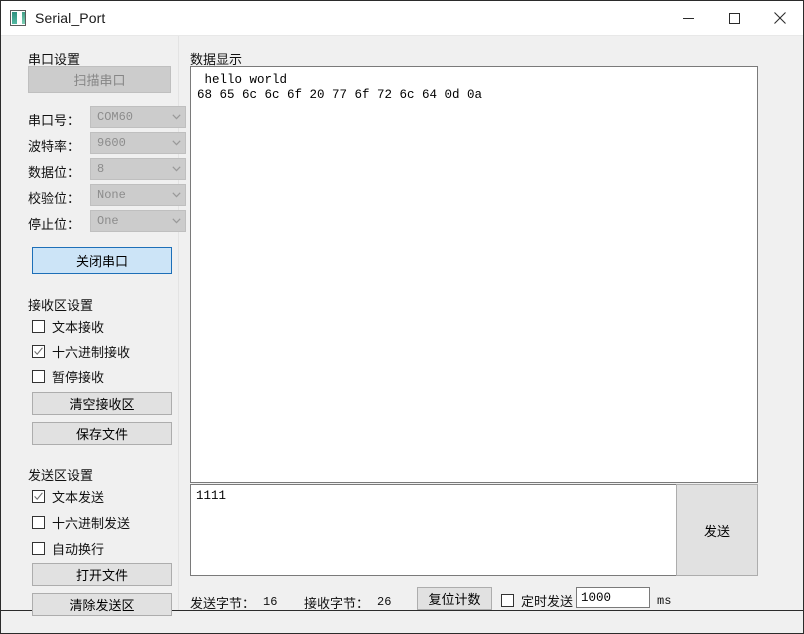 Image resolution: width=804 pixels, height=634 pixels. What do you see at coordinates (78, 377) in the screenshot?
I see `pause-receive-label: 暂停接收` at bounding box center [78, 377].